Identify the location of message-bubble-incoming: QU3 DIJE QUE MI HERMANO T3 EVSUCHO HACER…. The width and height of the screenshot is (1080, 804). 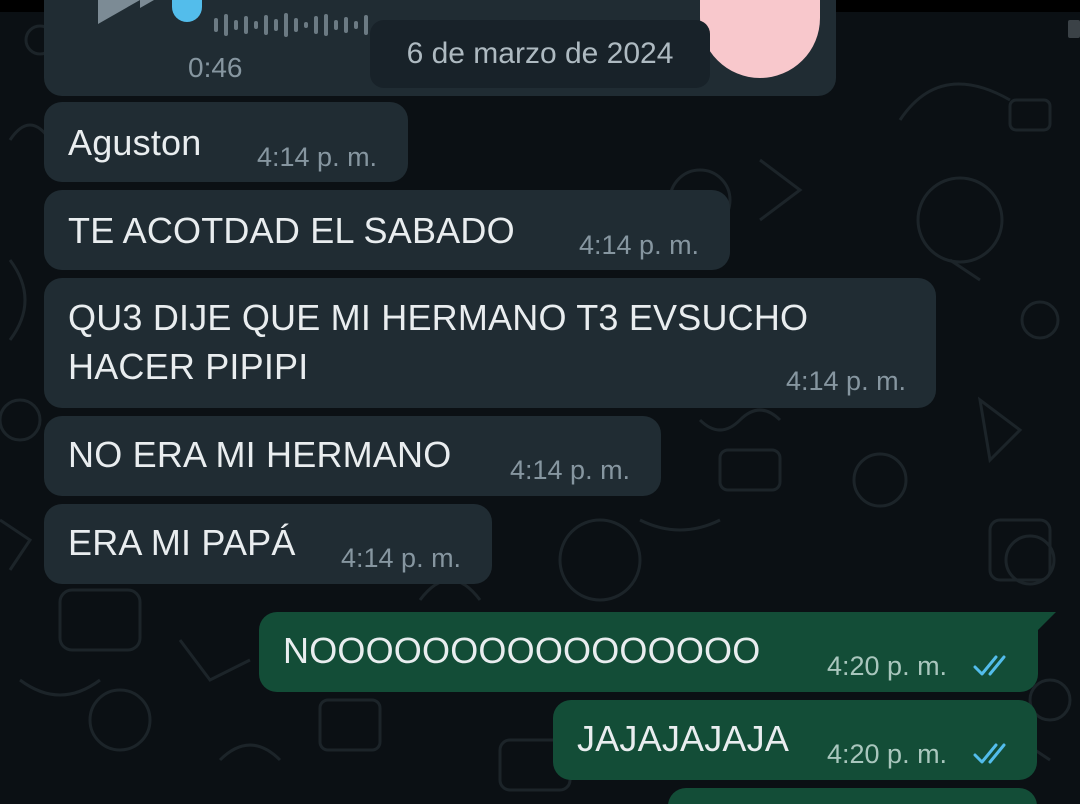
(490, 343).